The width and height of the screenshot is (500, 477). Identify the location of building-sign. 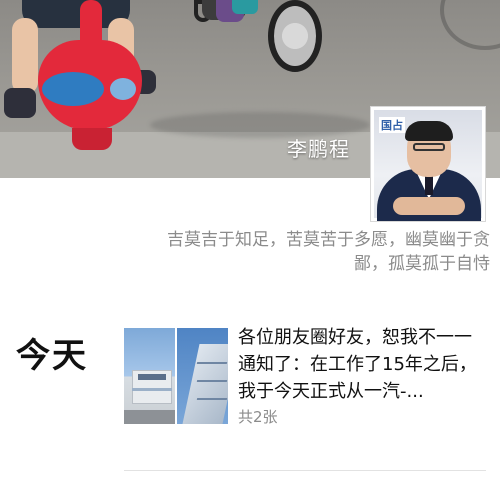
(152, 377).